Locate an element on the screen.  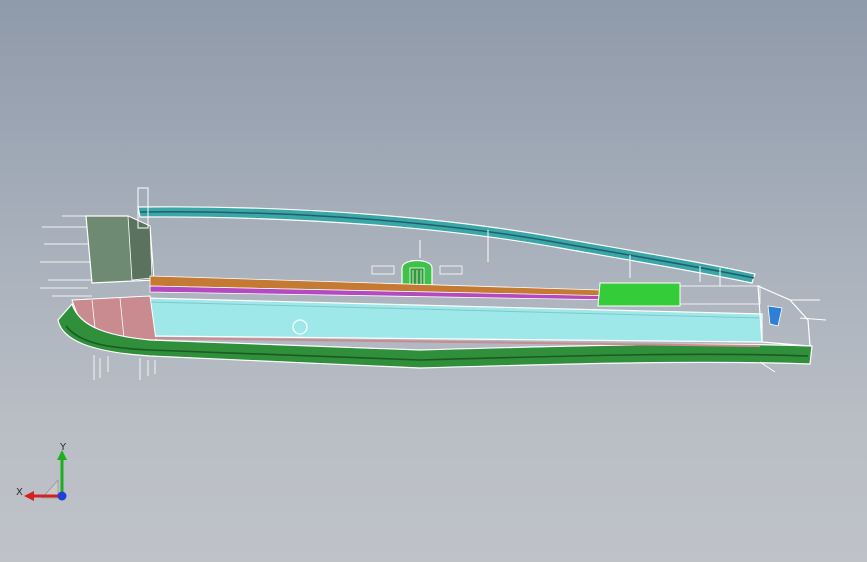
left-grey-block is located at coordinates (120, 235).